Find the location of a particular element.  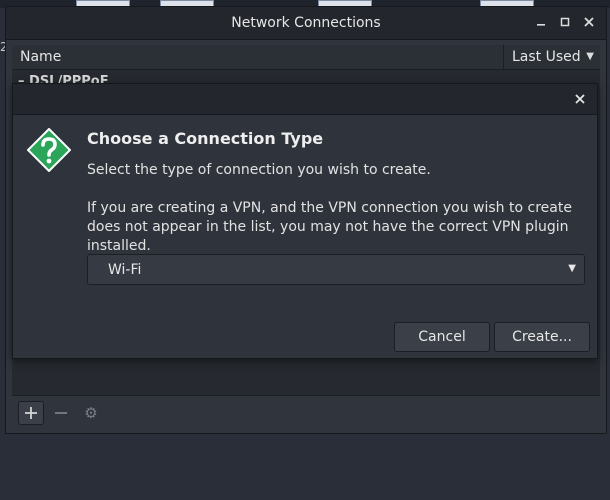

remove-connection-button is located at coordinates (61, 413).